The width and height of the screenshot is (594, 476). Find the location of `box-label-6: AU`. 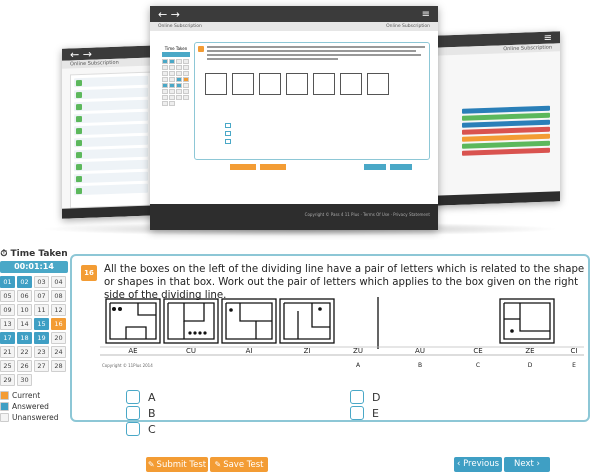

box-label-6: AU is located at coordinates (420, 351).